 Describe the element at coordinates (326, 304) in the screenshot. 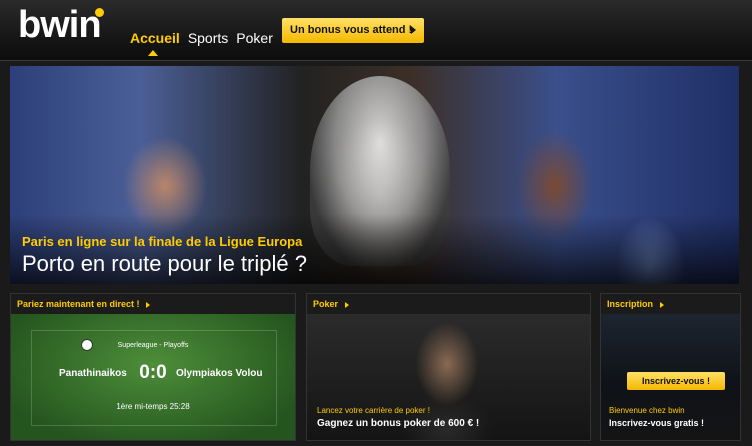

I see `poker-panel-heading: Poker` at that location.